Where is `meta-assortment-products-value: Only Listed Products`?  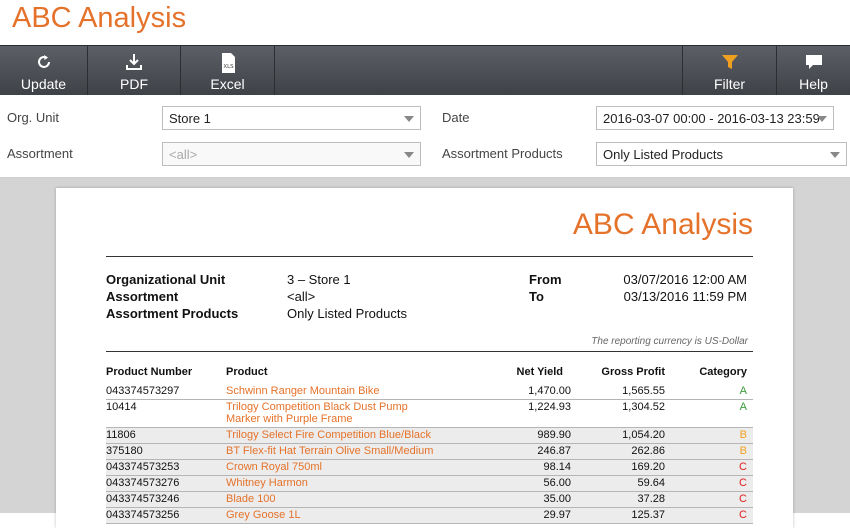
meta-assortment-products-value: Only Listed Products is located at coordinates (347, 313).